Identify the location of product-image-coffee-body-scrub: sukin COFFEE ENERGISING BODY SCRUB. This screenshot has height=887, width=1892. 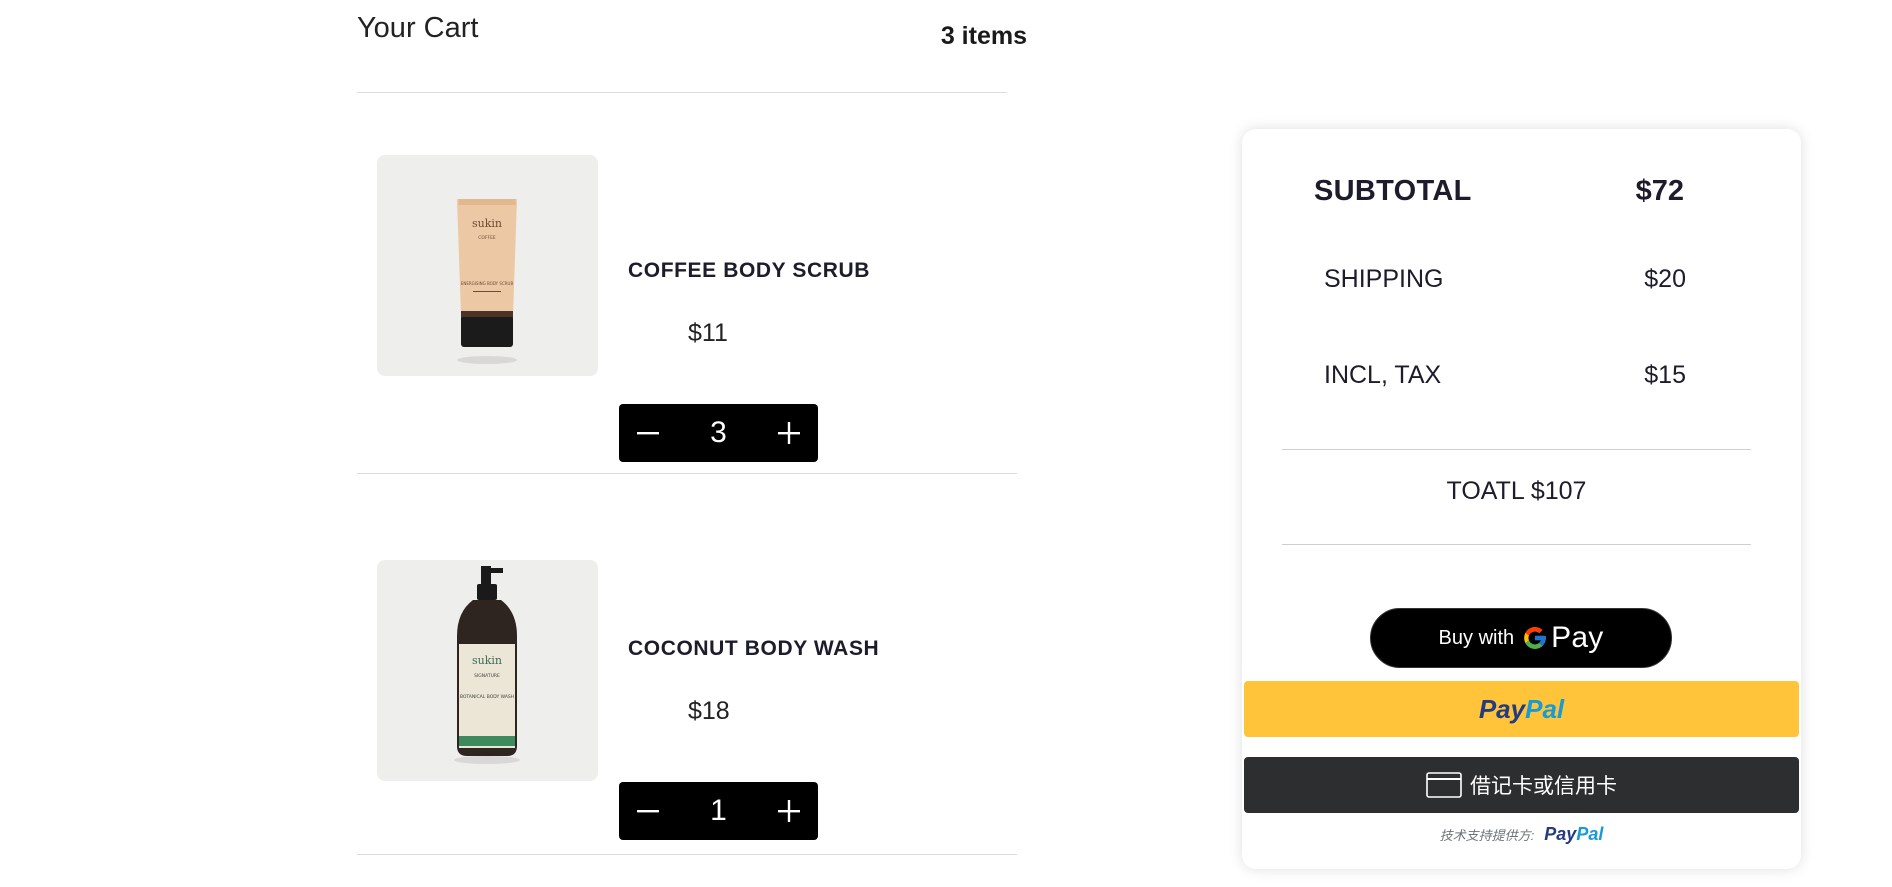
(487, 265).